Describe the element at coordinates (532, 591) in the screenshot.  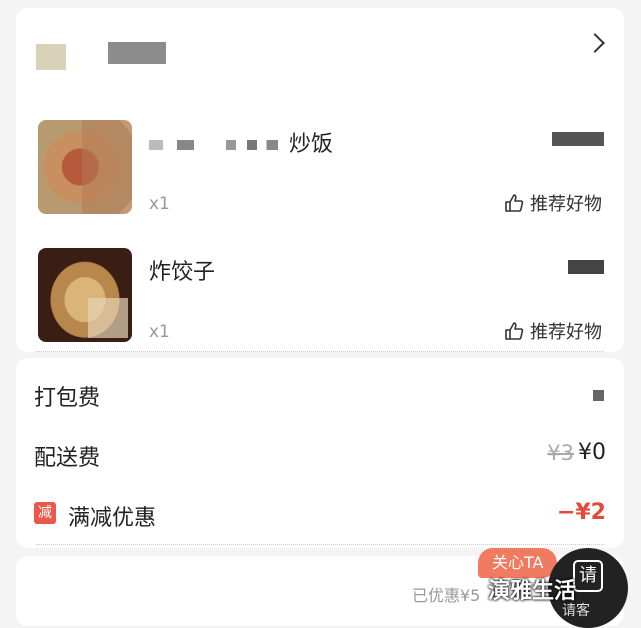
I see `watermark: 演雅生活` at that location.